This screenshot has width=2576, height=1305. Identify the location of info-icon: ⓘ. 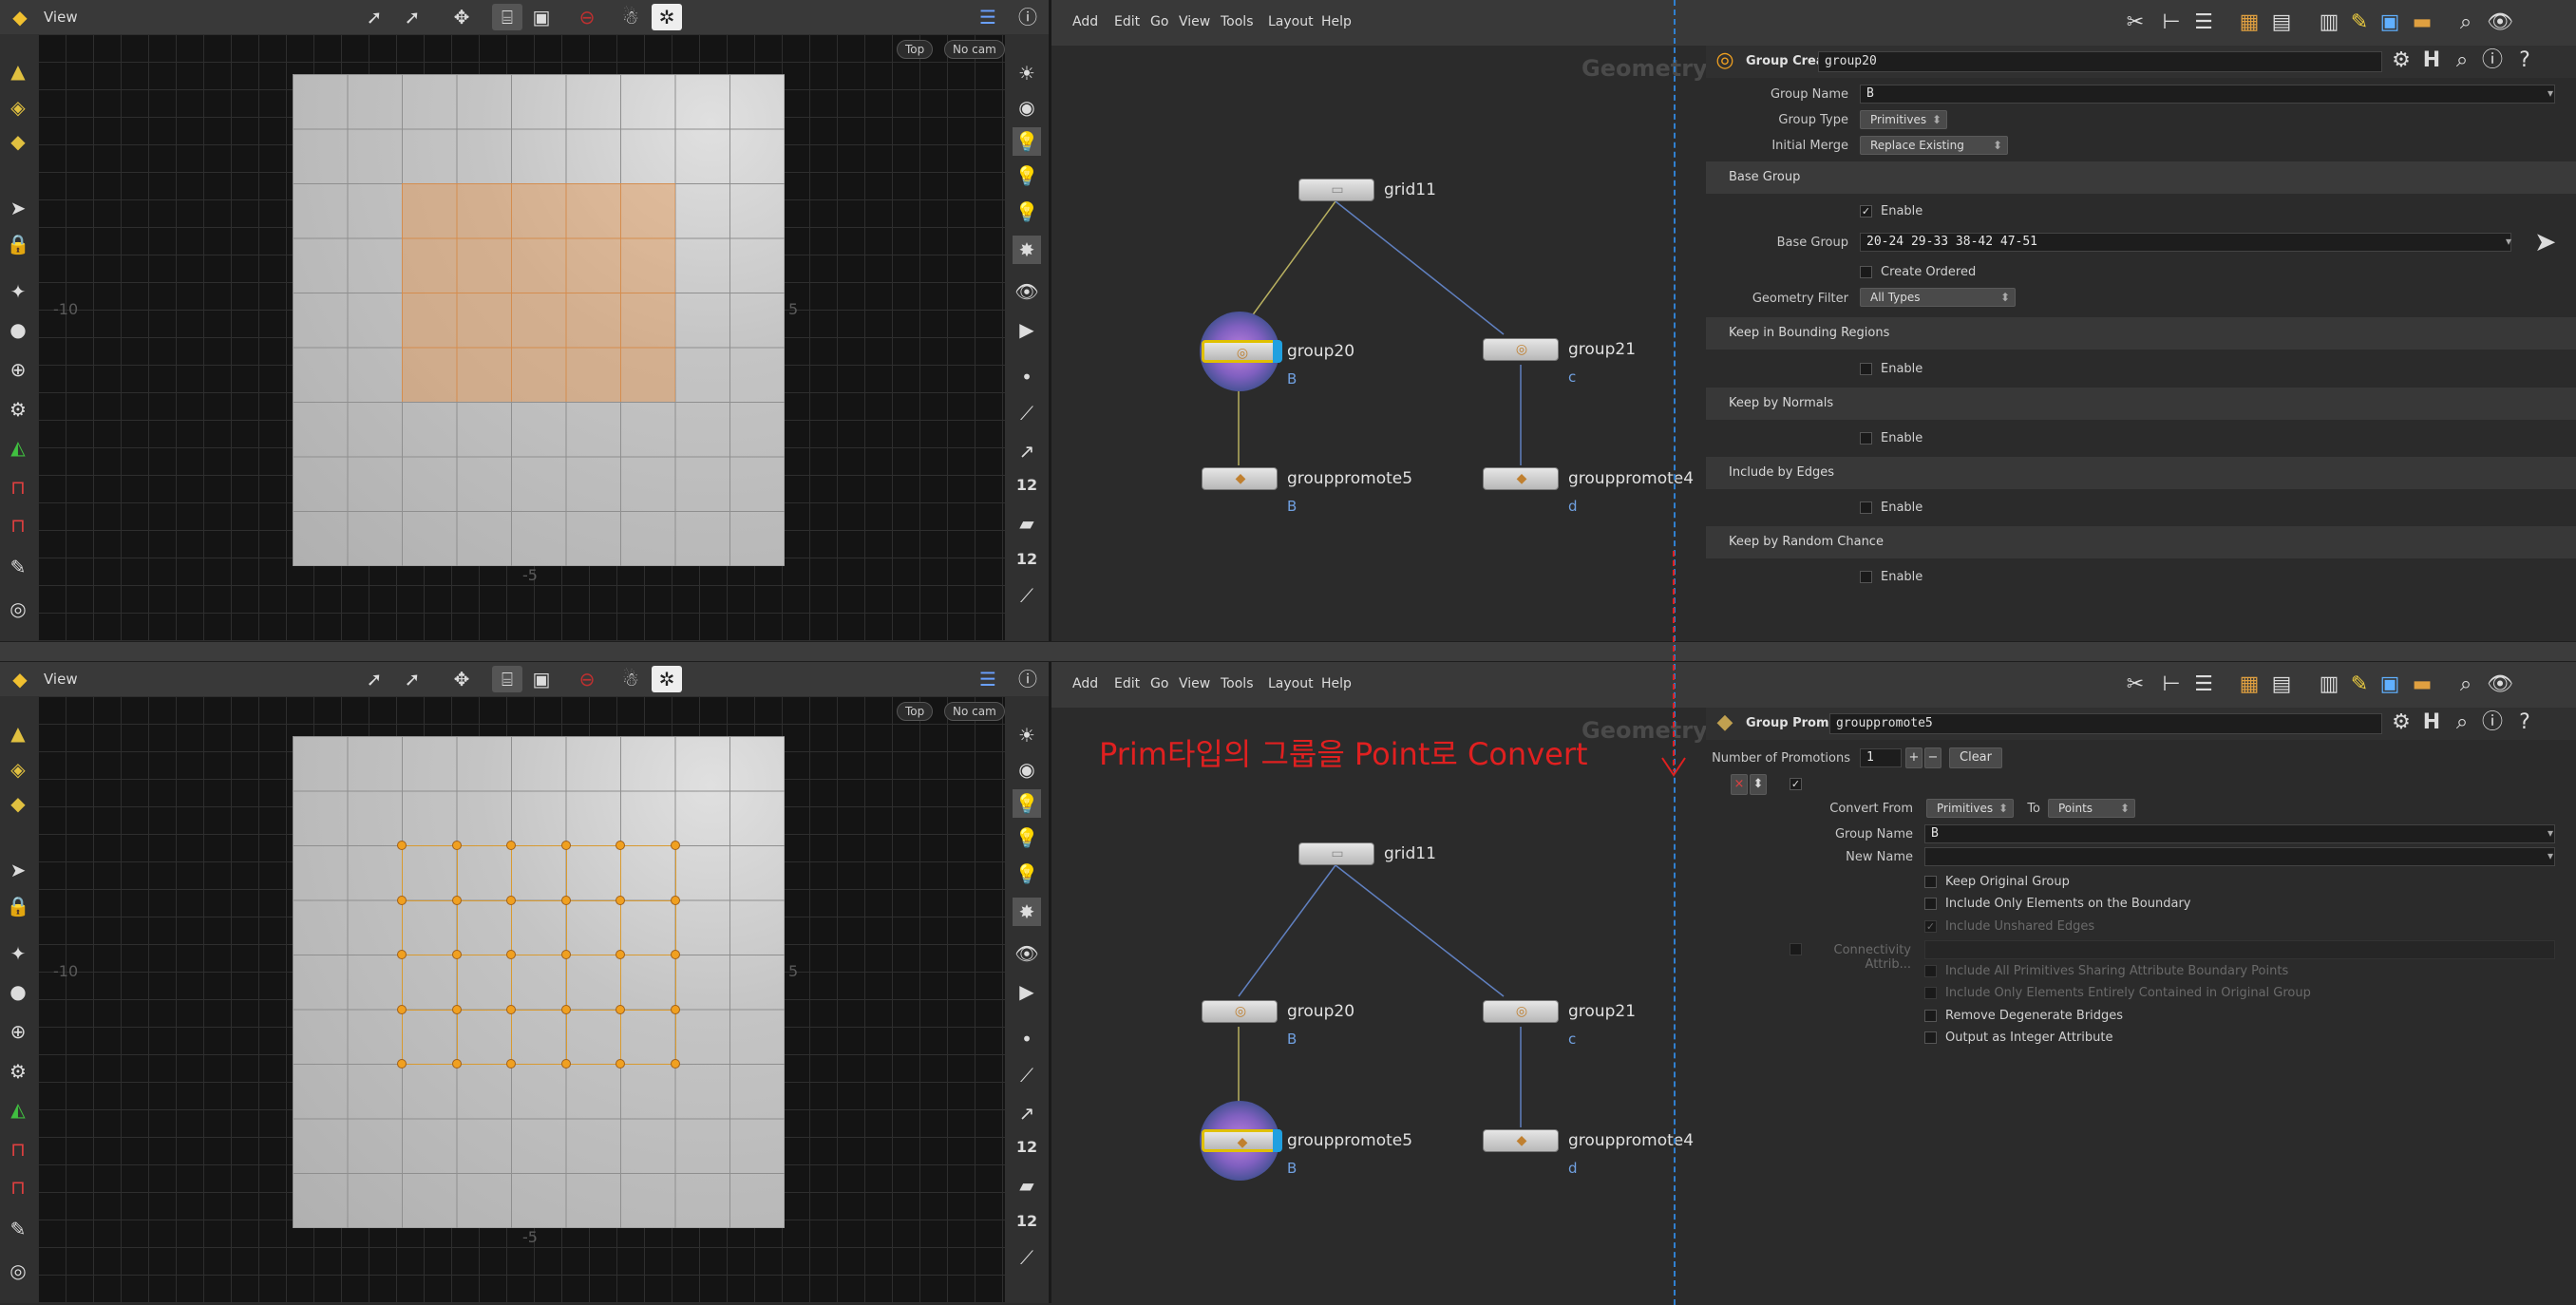
(2492, 61).